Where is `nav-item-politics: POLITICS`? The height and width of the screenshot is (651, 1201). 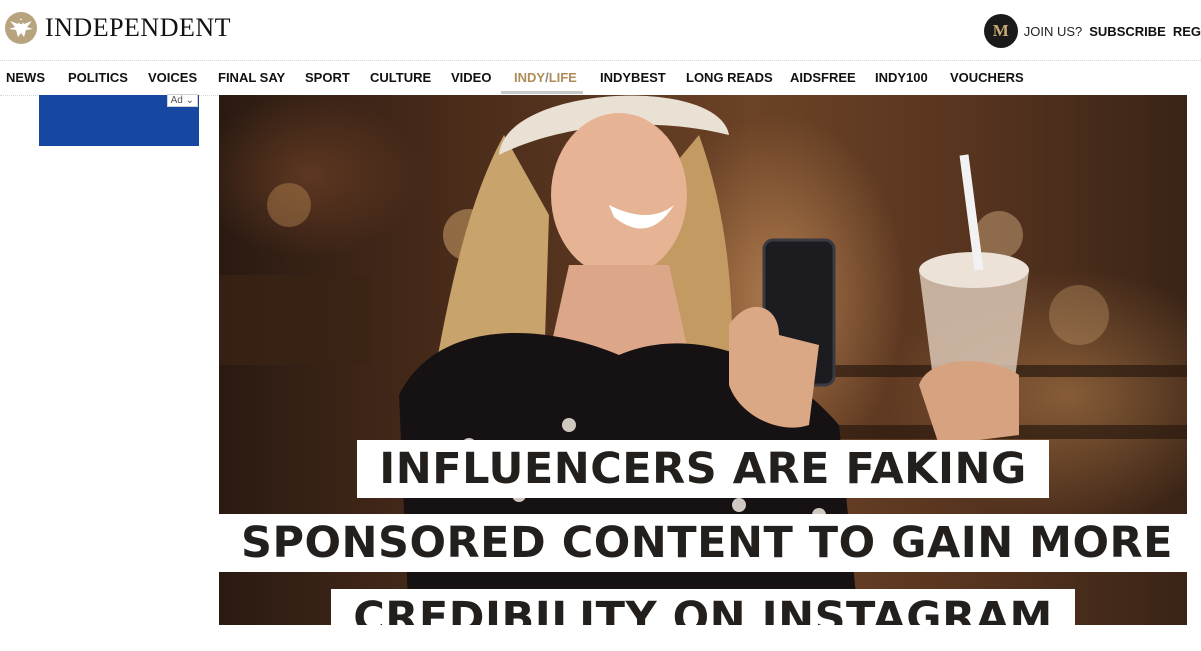
nav-item-politics: POLITICS is located at coordinates (98, 77).